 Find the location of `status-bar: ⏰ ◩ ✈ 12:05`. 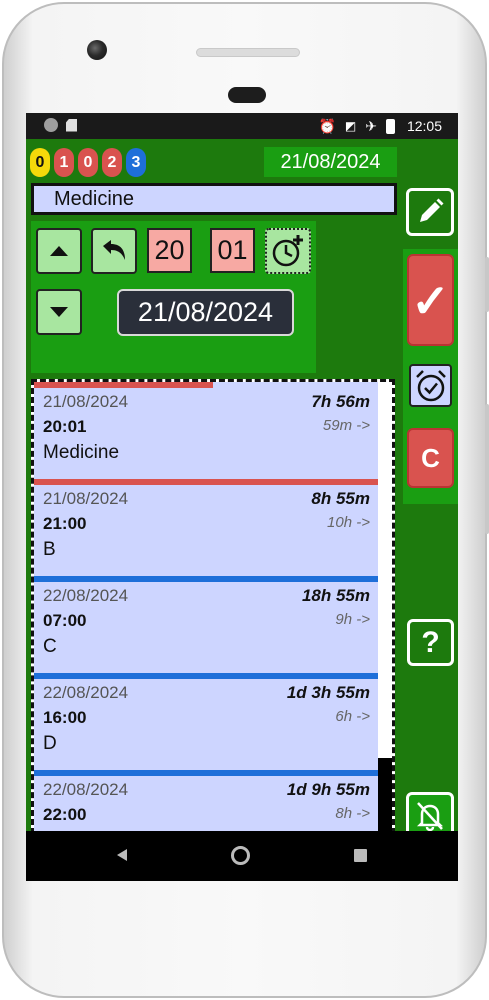

status-bar: ⏰ ◩ ✈ 12:05 is located at coordinates (242, 126).